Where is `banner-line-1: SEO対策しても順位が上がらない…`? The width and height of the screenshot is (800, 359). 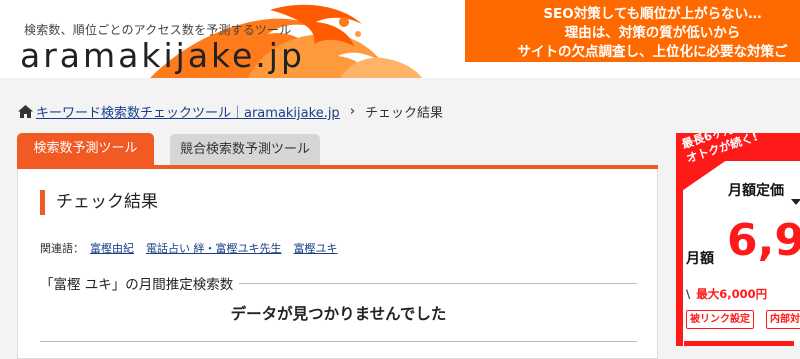
banner-line-1: SEO対策しても順位が上がらない… is located at coordinates (652, 14).